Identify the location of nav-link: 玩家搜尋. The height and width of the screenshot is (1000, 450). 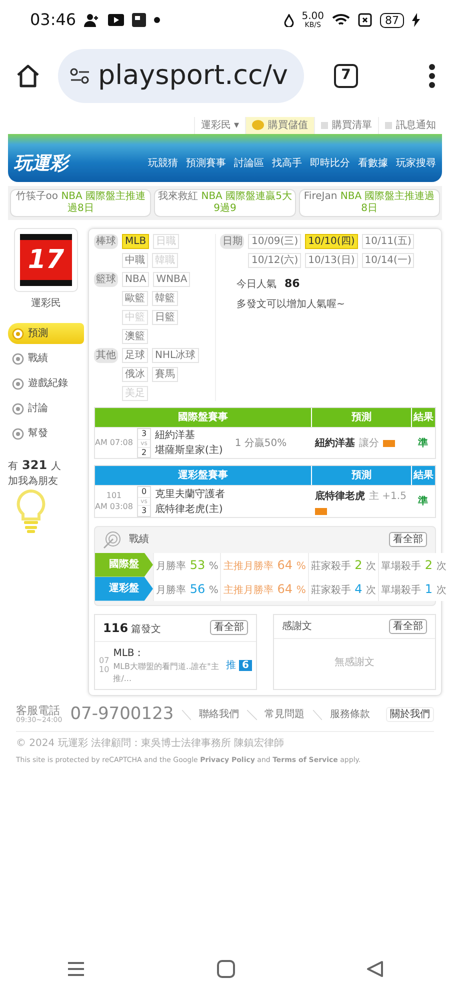
(416, 163).